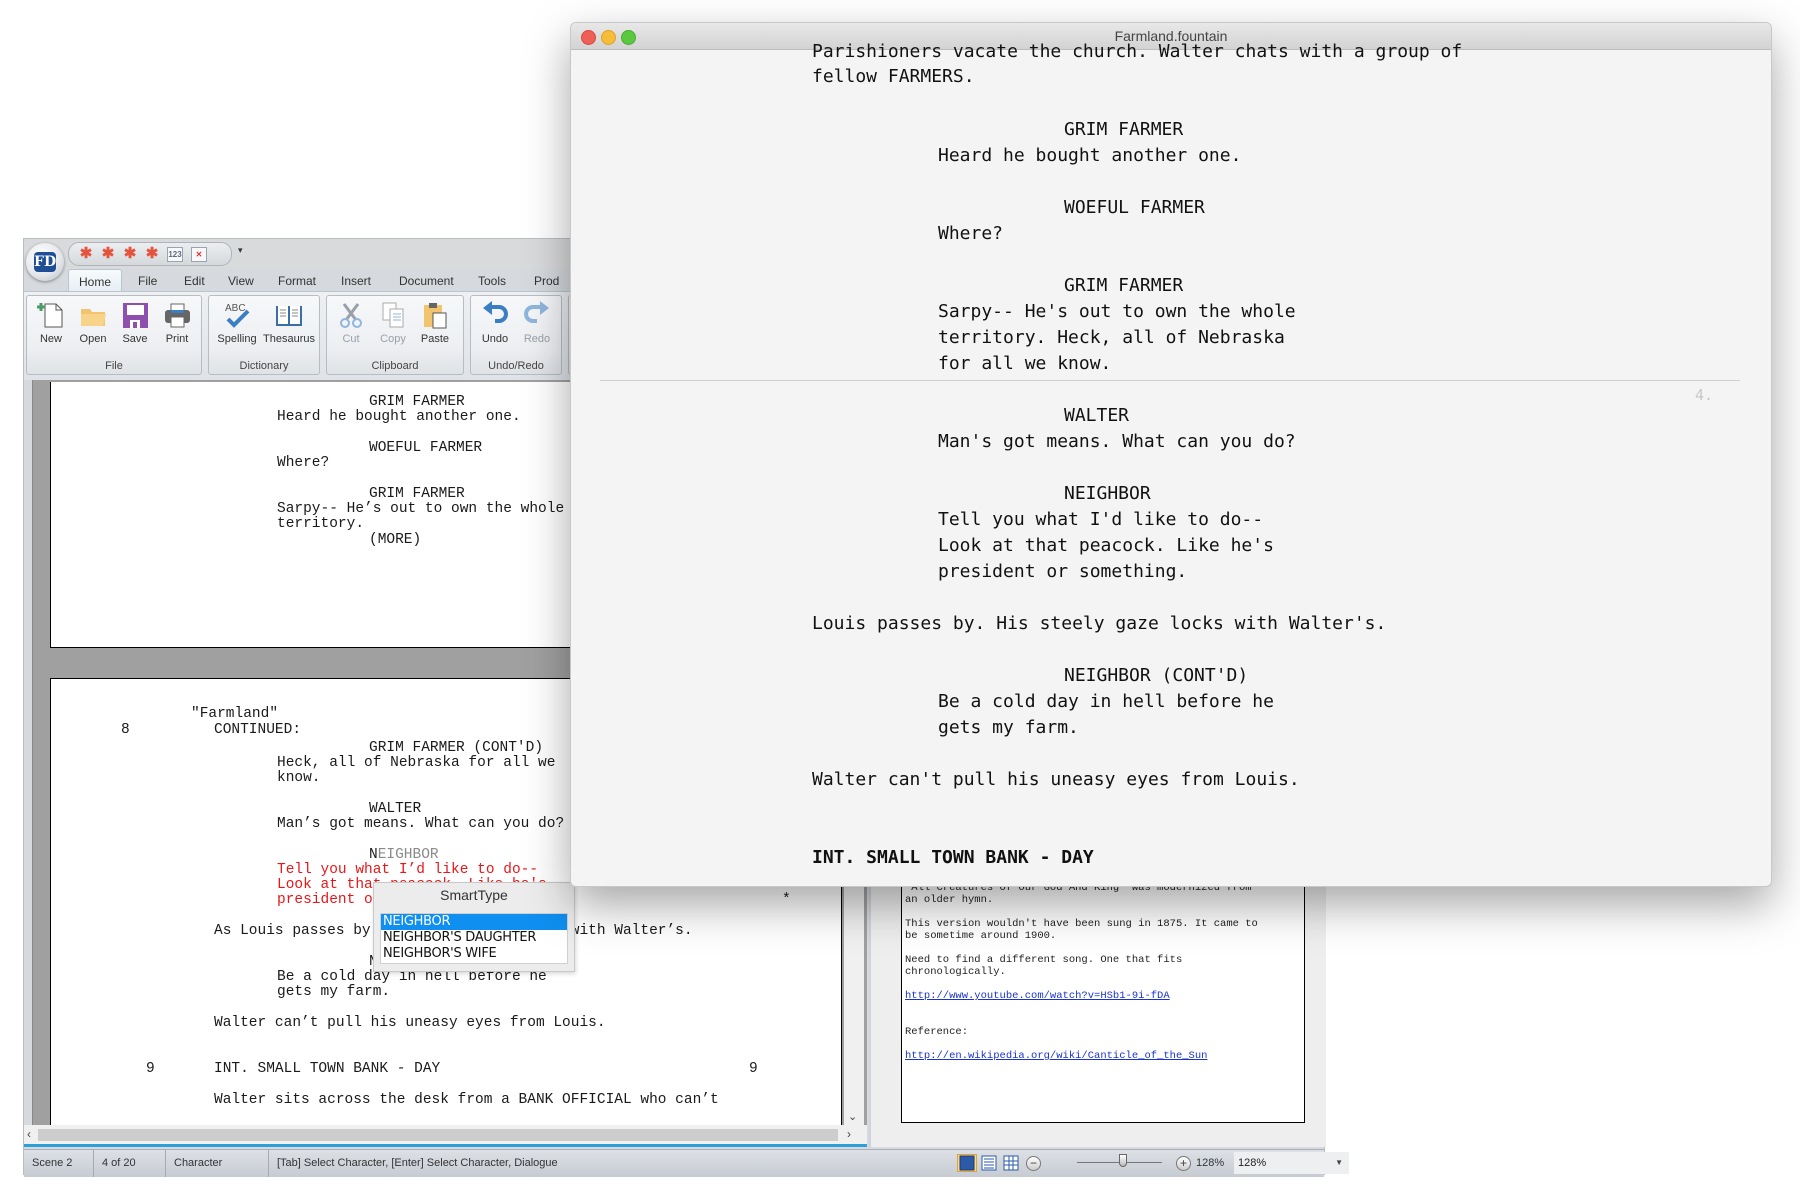 This screenshot has width=1800, height=1200. I want to click on smarttype-option: NEIGHBOR'S WIFE, so click(474, 954).